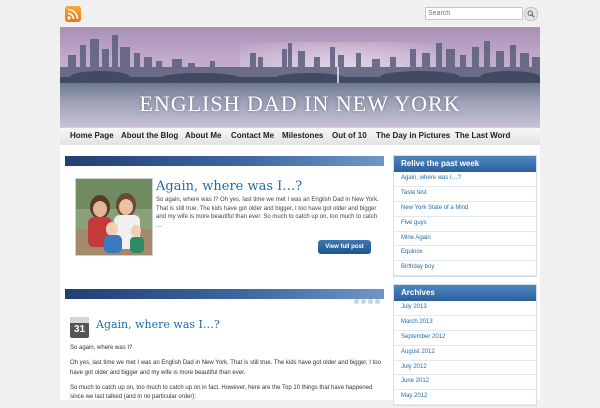 The height and width of the screenshot is (408, 600). I want to click on calendar-date-icon: 31, so click(79, 327).